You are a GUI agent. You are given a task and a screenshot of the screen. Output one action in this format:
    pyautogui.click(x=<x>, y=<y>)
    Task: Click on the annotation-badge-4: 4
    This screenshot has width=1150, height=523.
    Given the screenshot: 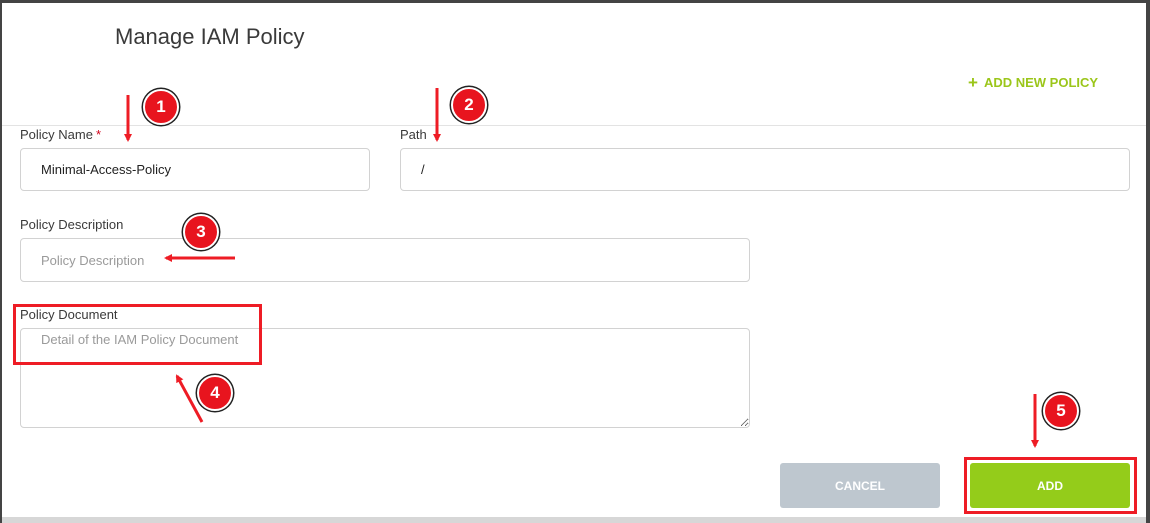 What is the action you would take?
    pyautogui.click(x=215, y=393)
    